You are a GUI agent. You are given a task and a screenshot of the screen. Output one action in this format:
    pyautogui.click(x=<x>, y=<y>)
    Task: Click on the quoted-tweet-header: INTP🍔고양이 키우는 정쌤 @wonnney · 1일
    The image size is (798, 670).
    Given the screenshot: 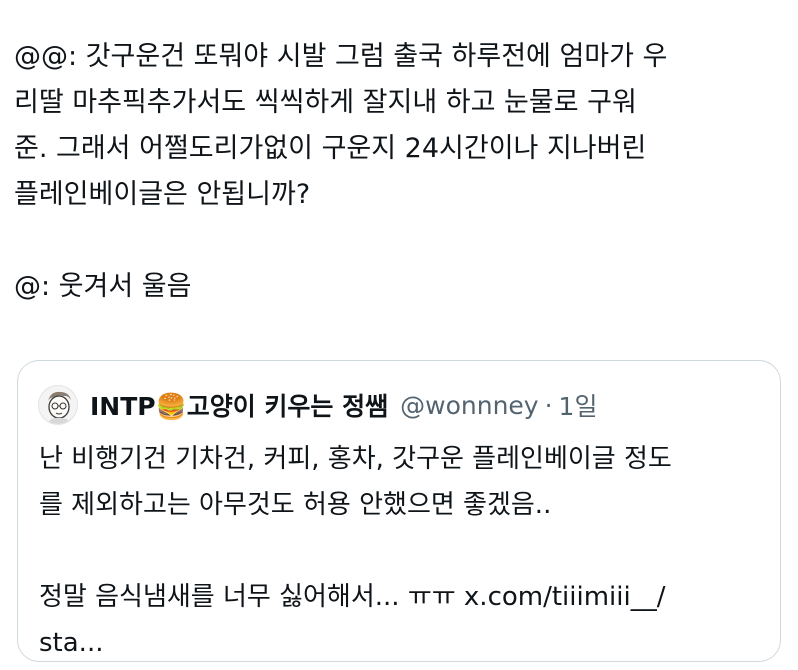 What is the action you would take?
    pyautogui.click(x=317, y=405)
    